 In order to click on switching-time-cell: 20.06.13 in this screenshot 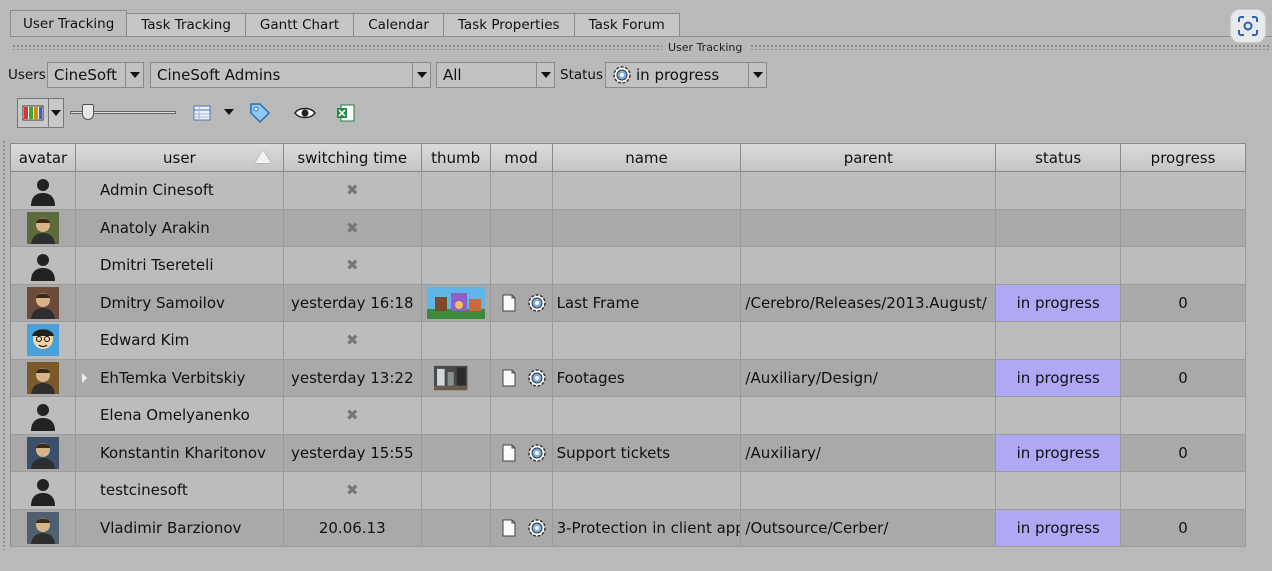, I will do `click(353, 527)`.